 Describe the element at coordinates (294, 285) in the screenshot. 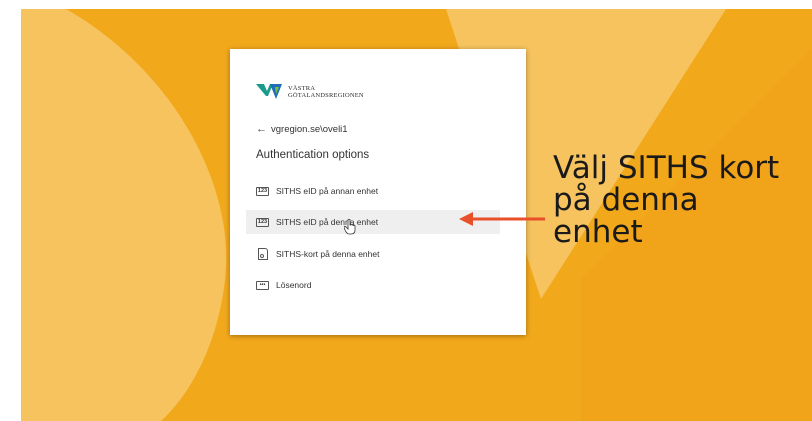

I see `option-label: Lösenord` at that location.